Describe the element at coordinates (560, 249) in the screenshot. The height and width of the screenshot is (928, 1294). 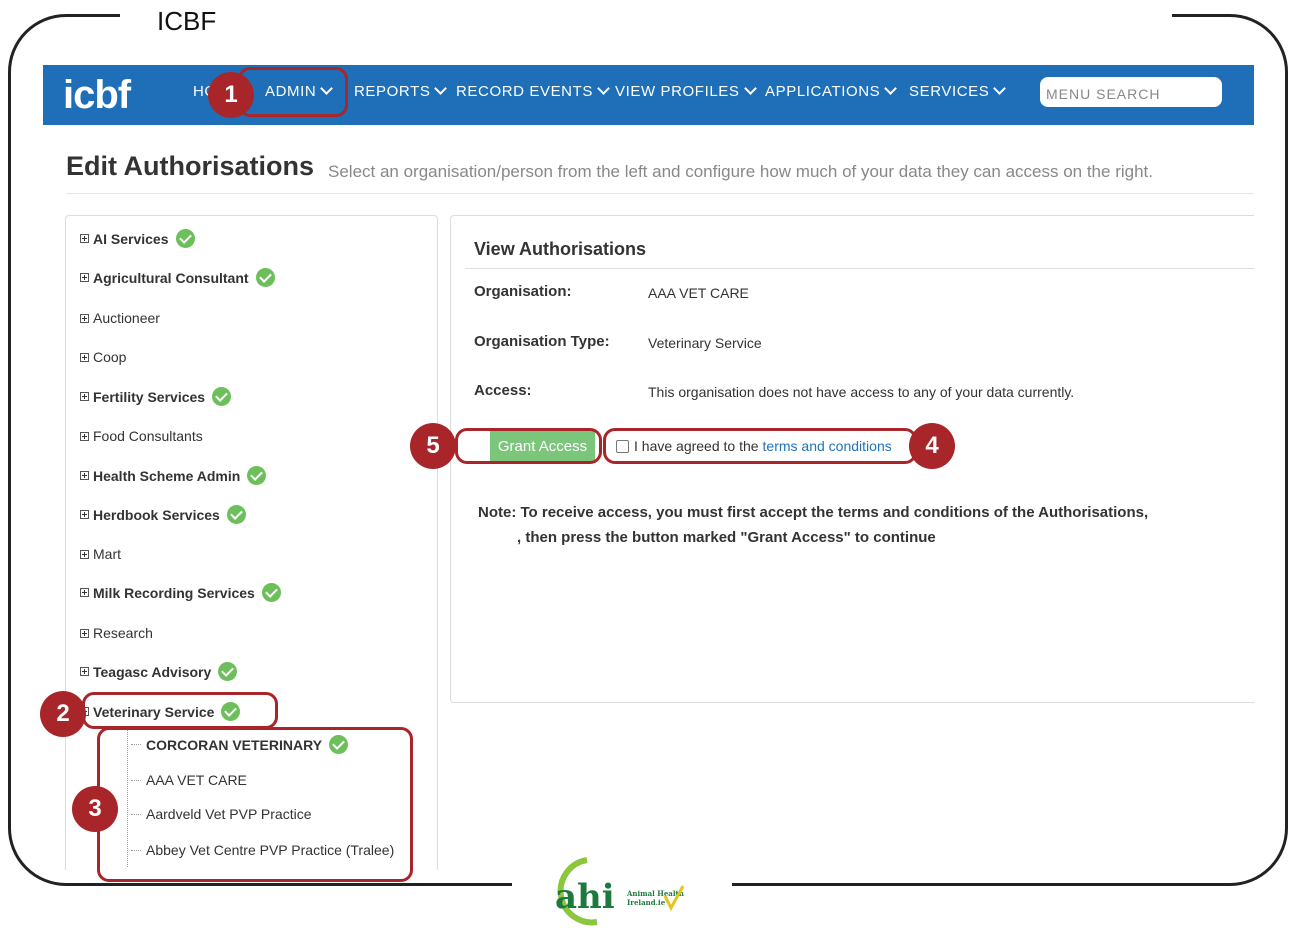
I see `panel-title: View Authorisations` at that location.